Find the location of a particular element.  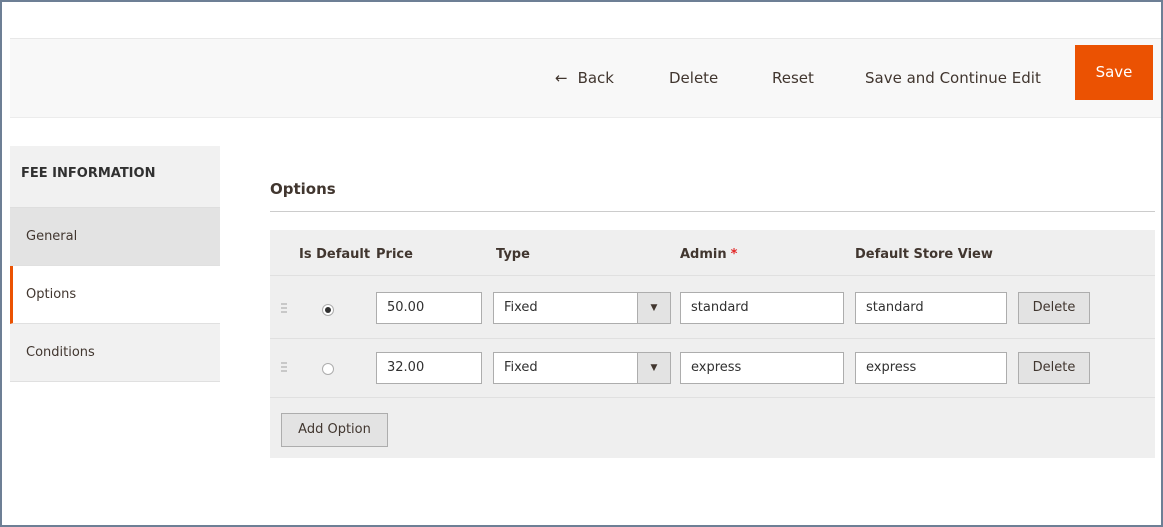

back-label: Back is located at coordinates (595, 78).